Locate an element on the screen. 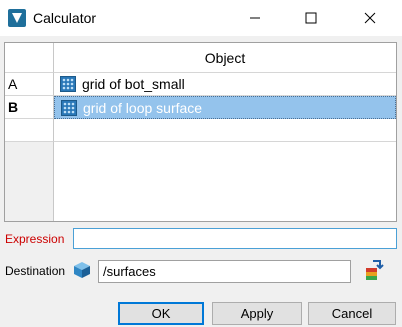 Image resolution: width=402 pixels, height=327 pixels. table-row-empty is located at coordinates (225, 130).